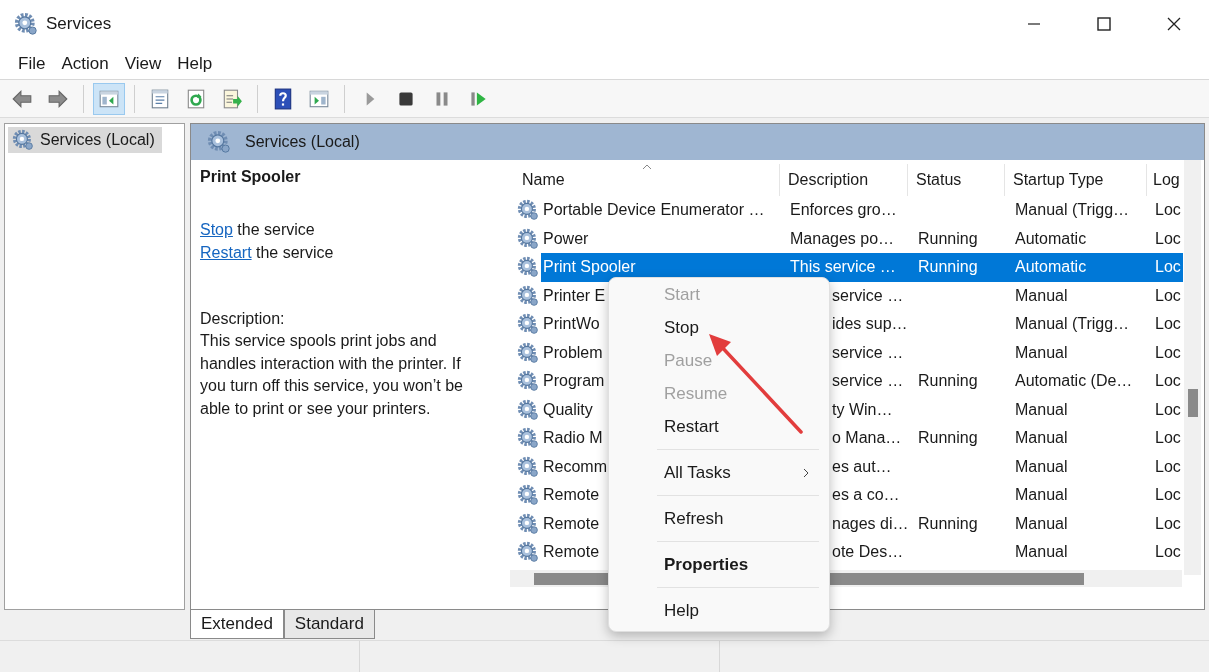  What do you see at coordinates (329, 624) in the screenshot?
I see `view-tab: Standard` at bounding box center [329, 624].